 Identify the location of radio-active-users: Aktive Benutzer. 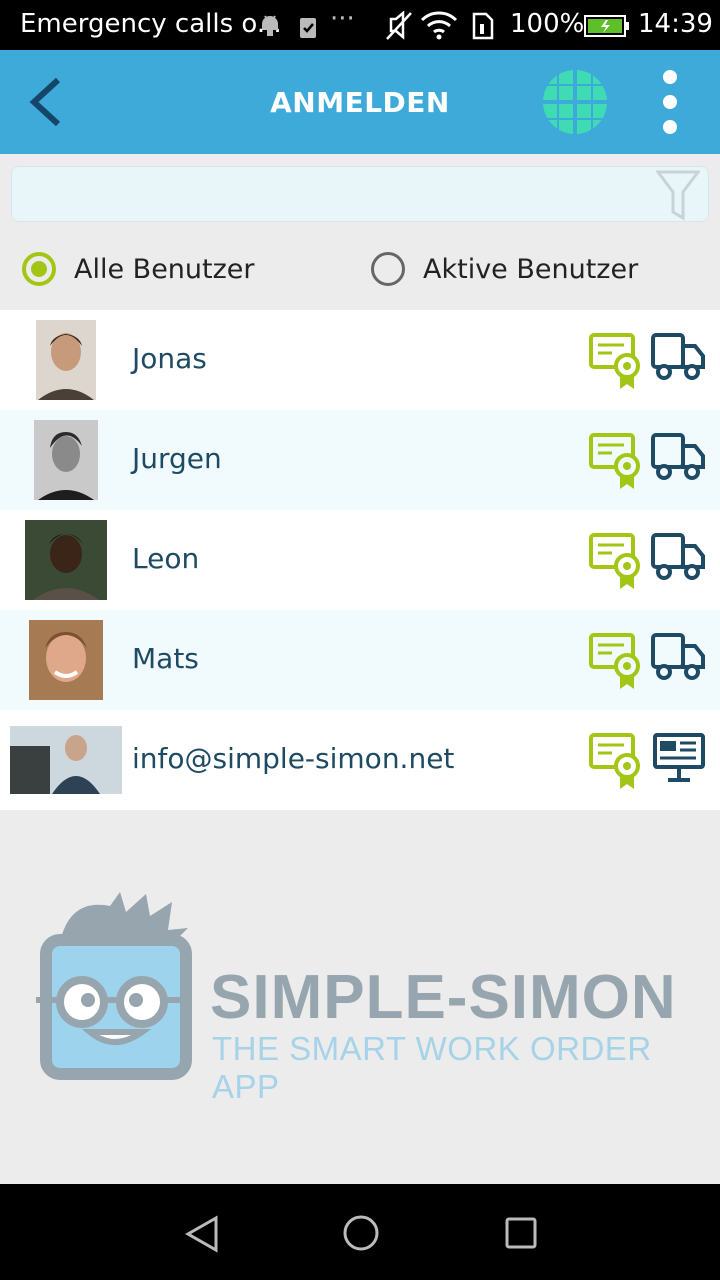
(504, 269).